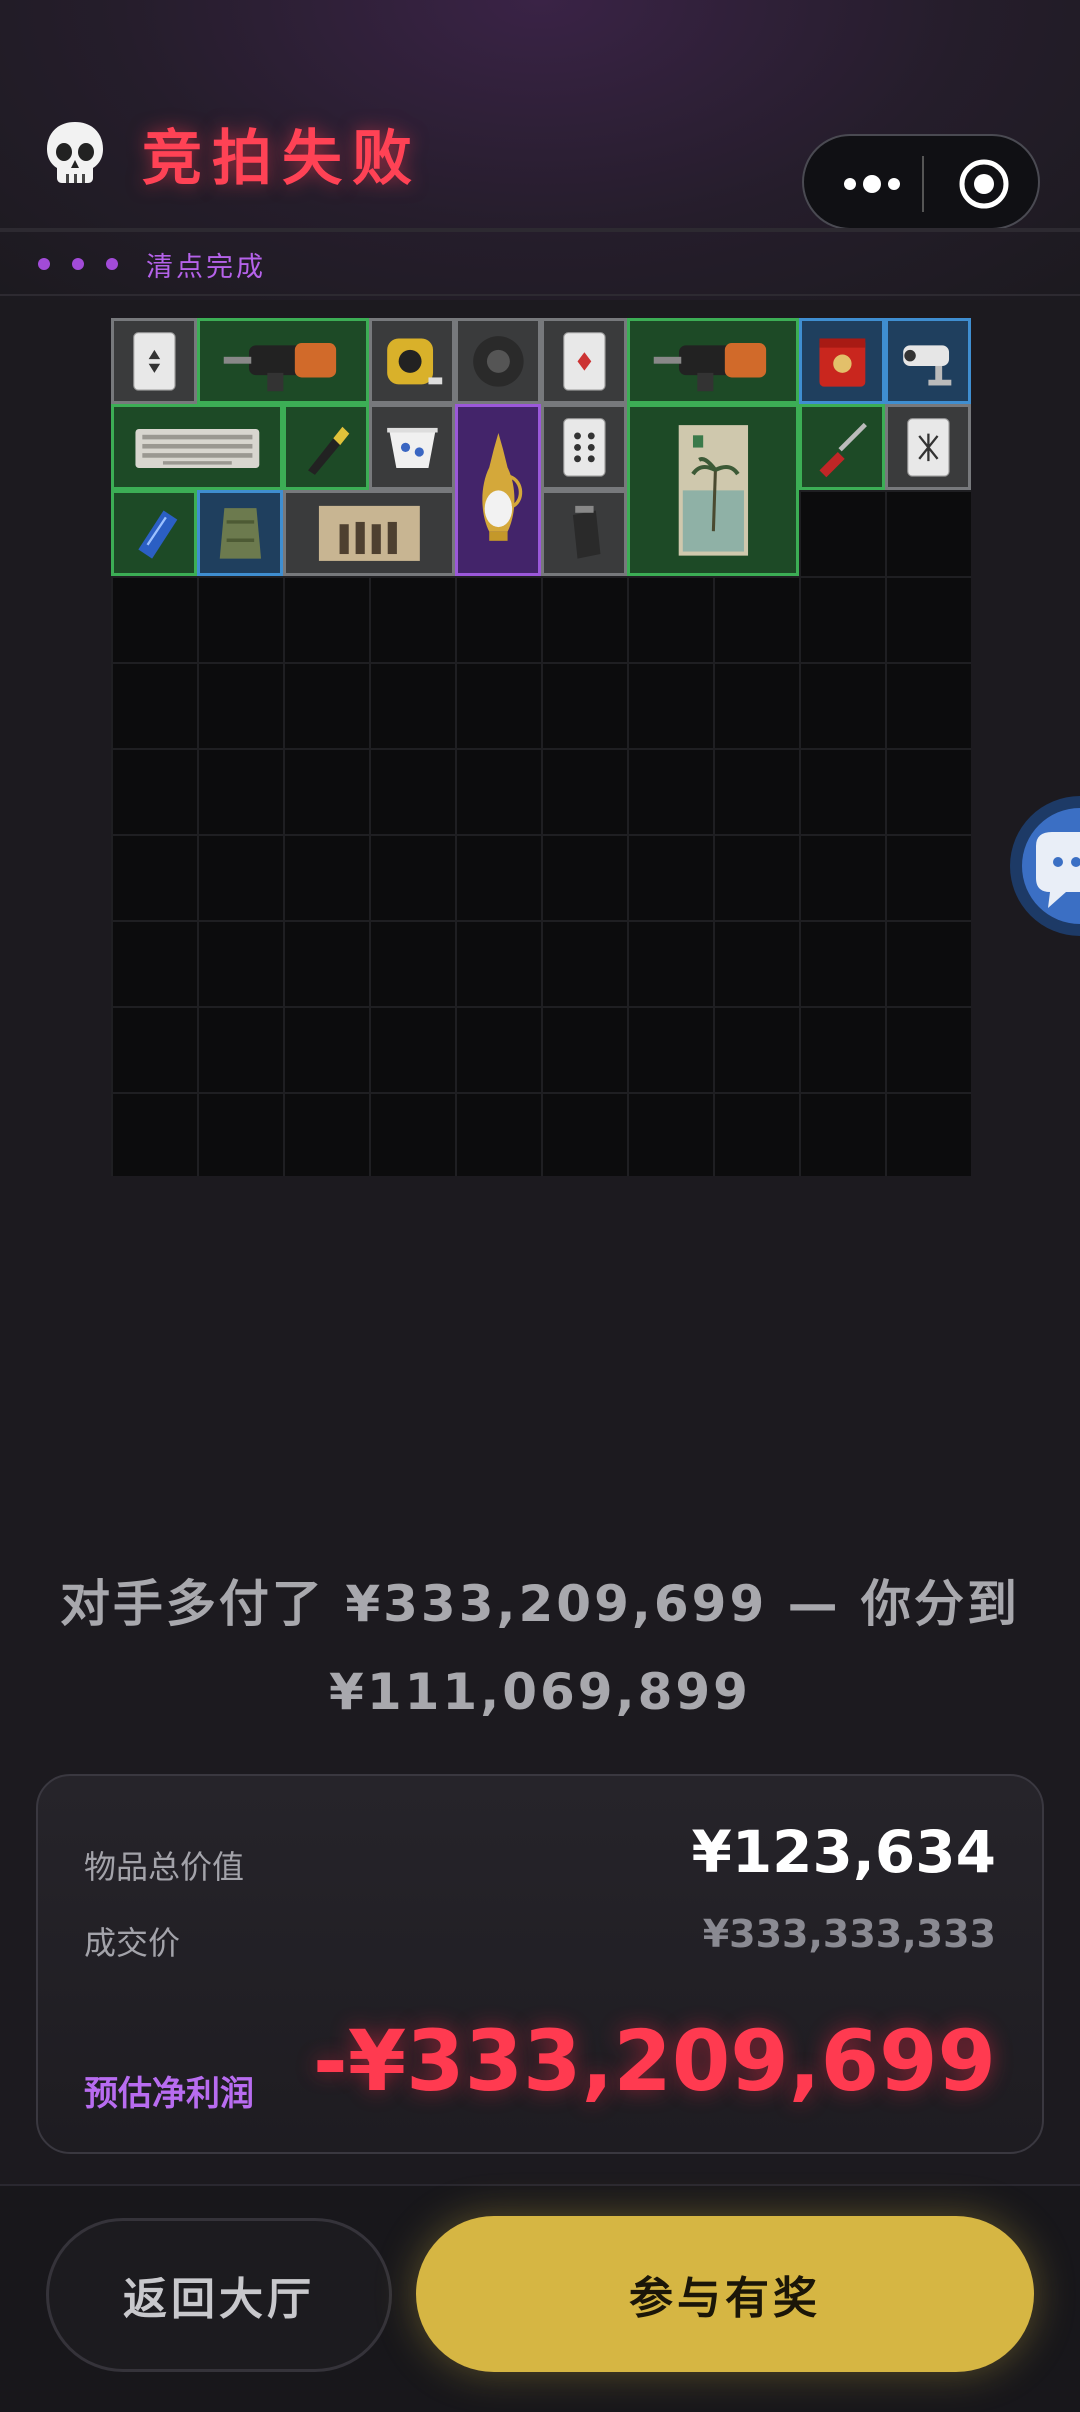 This screenshot has height=2412, width=1080. What do you see at coordinates (843, 449) in the screenshot?
I see `screwdriver-icon` at bounding box center [843, 449].